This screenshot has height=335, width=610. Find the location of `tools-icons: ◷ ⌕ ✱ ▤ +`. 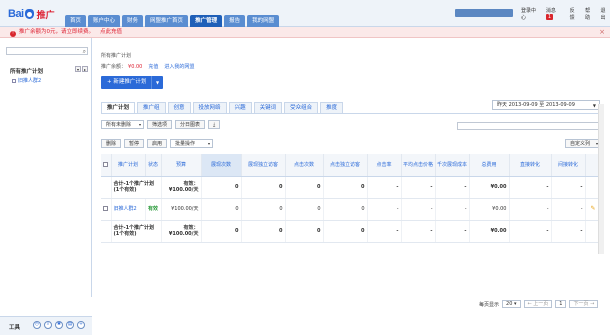

tools-icons: ◷ ⌕ ✱ ▤ + is located at coordinates (59, 325).